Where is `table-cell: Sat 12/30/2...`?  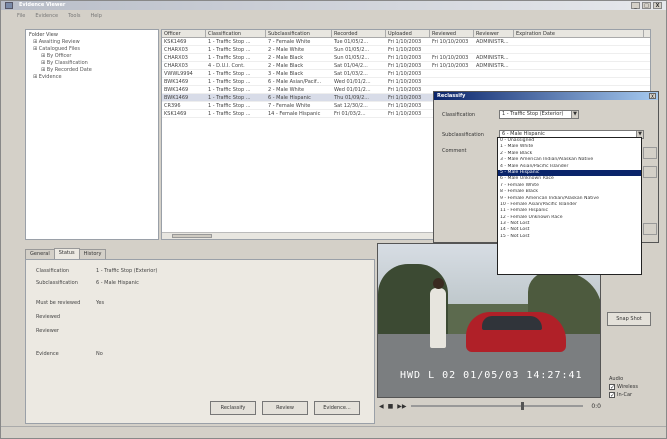 table-cell: Sat 12/30/2... is located at coordinates (351, 106).